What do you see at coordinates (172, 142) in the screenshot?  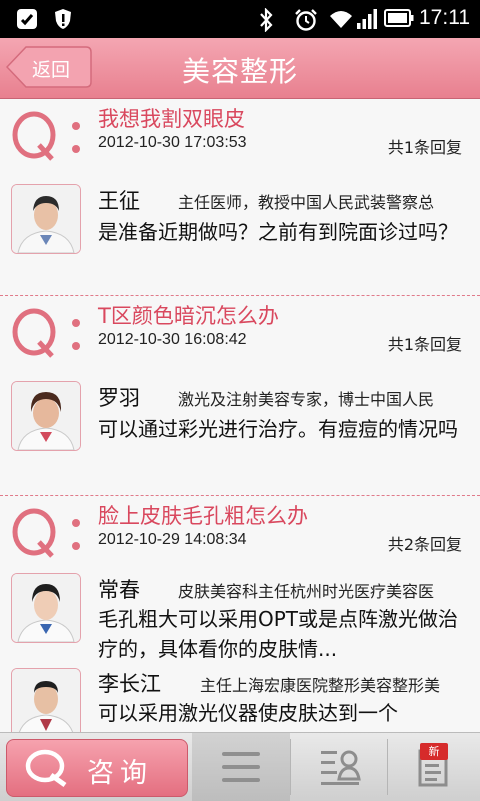 I see `question-date: 2012-10-30 17:03:53` at bounding box center [172, 142].